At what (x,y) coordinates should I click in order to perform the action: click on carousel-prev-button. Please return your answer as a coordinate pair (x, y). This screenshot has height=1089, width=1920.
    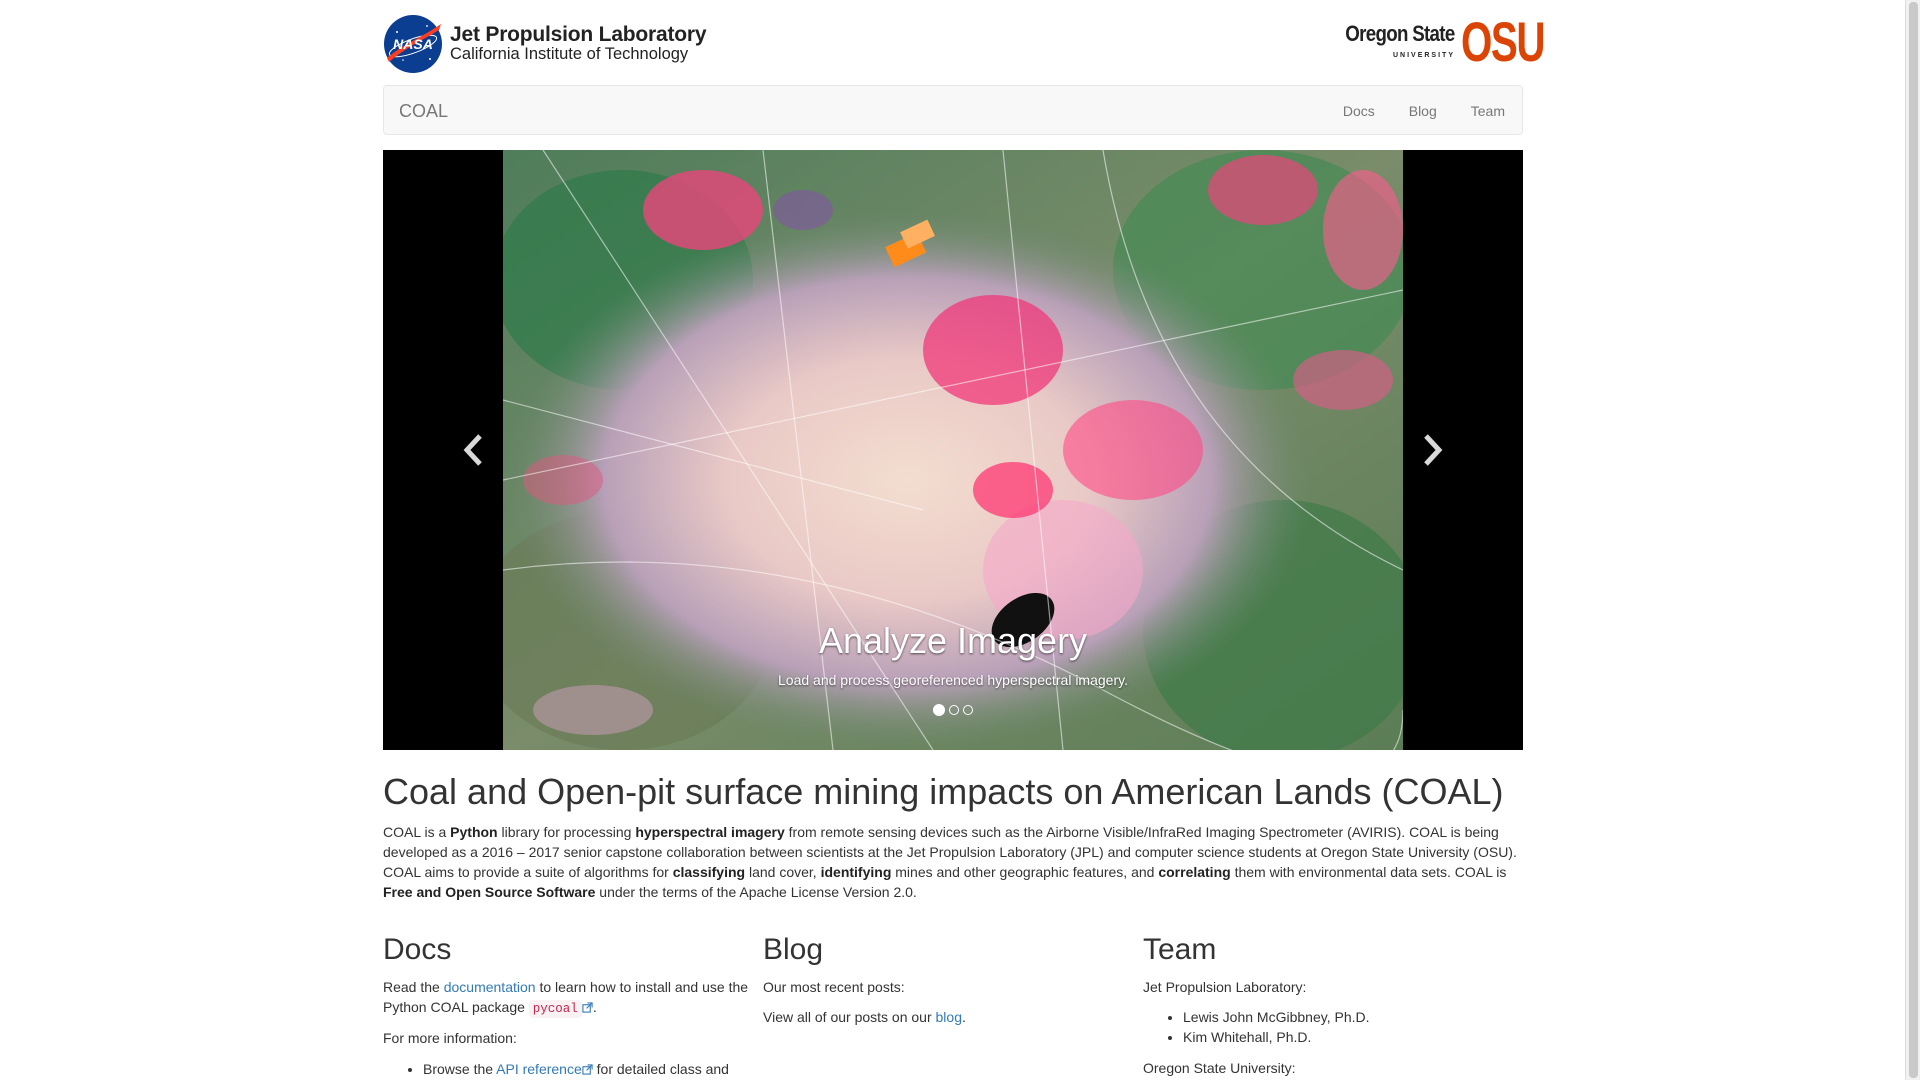
    Looking at the image, I should click on (473, 450).